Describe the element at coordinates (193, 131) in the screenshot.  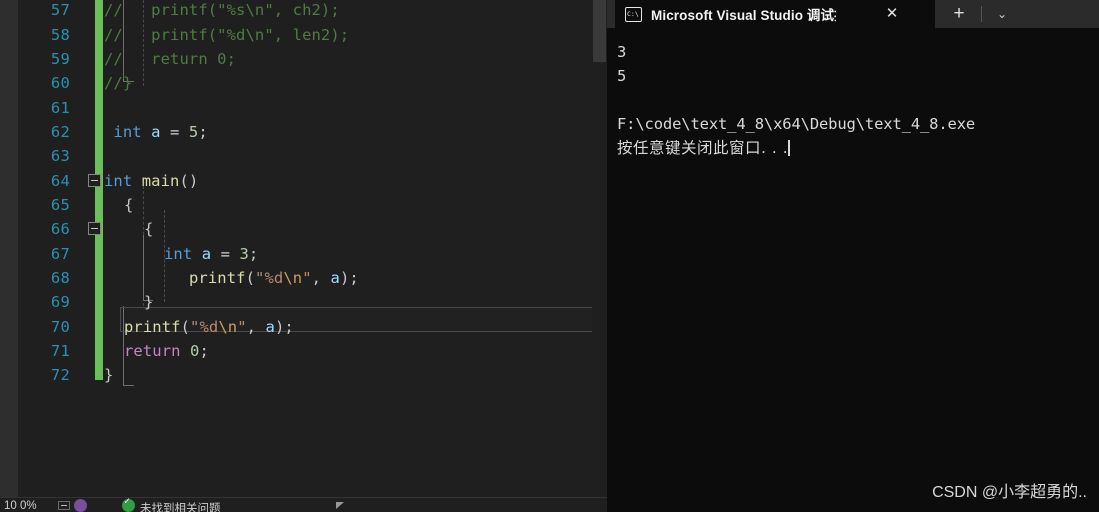
I see `code-token: 5` at that location.